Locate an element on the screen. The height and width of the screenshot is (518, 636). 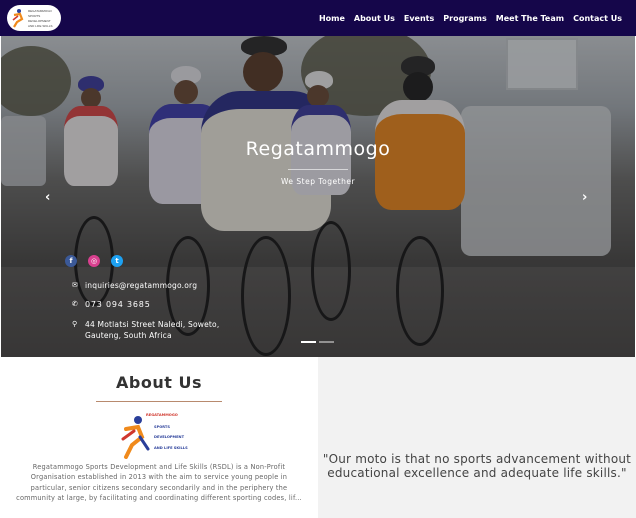
twitter-icon: t is located at coordinates (117, 261).